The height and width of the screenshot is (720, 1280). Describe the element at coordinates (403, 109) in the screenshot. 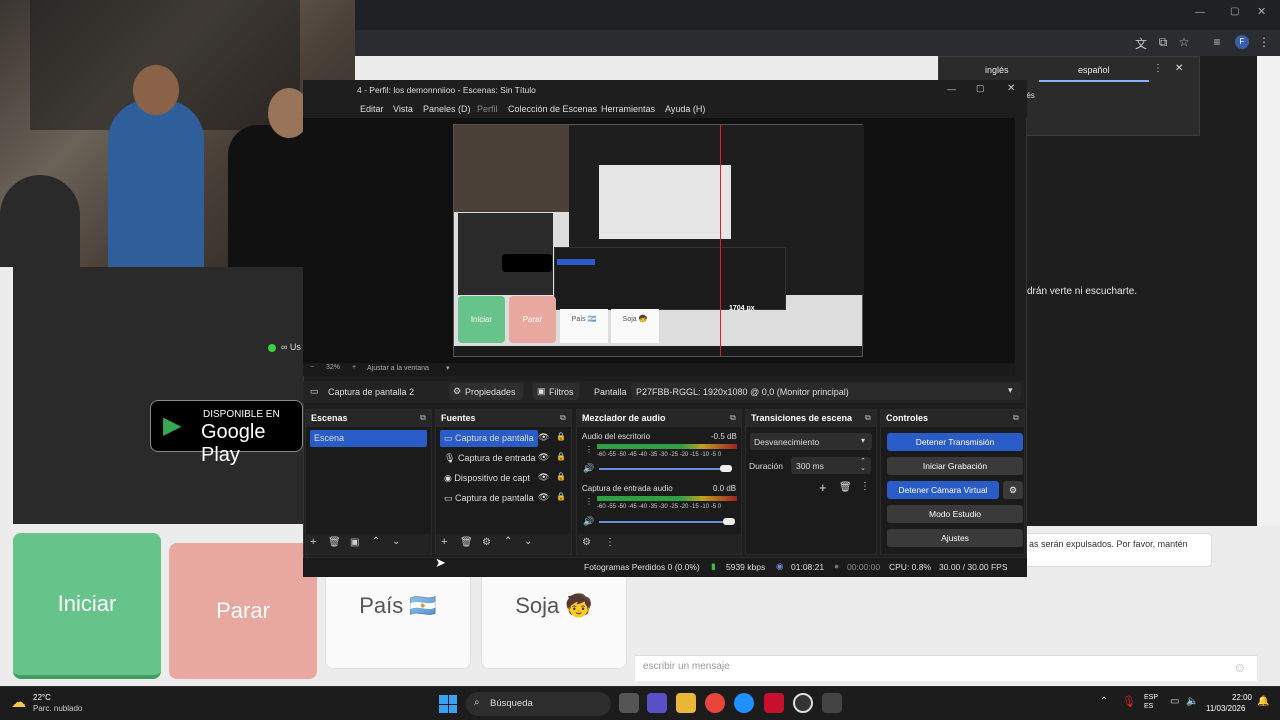

I see `menu-vista: Vista` at that location.